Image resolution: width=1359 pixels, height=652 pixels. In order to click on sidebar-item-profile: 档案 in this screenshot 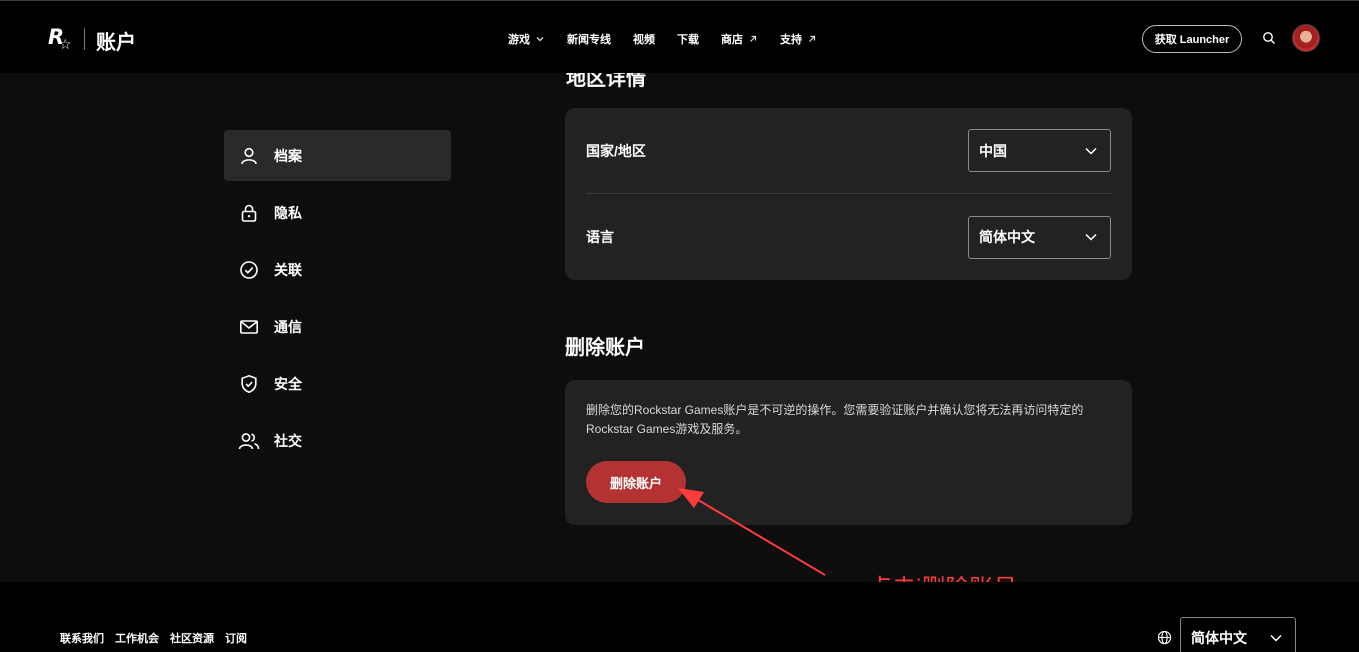, I will do `click(337, 155)`.